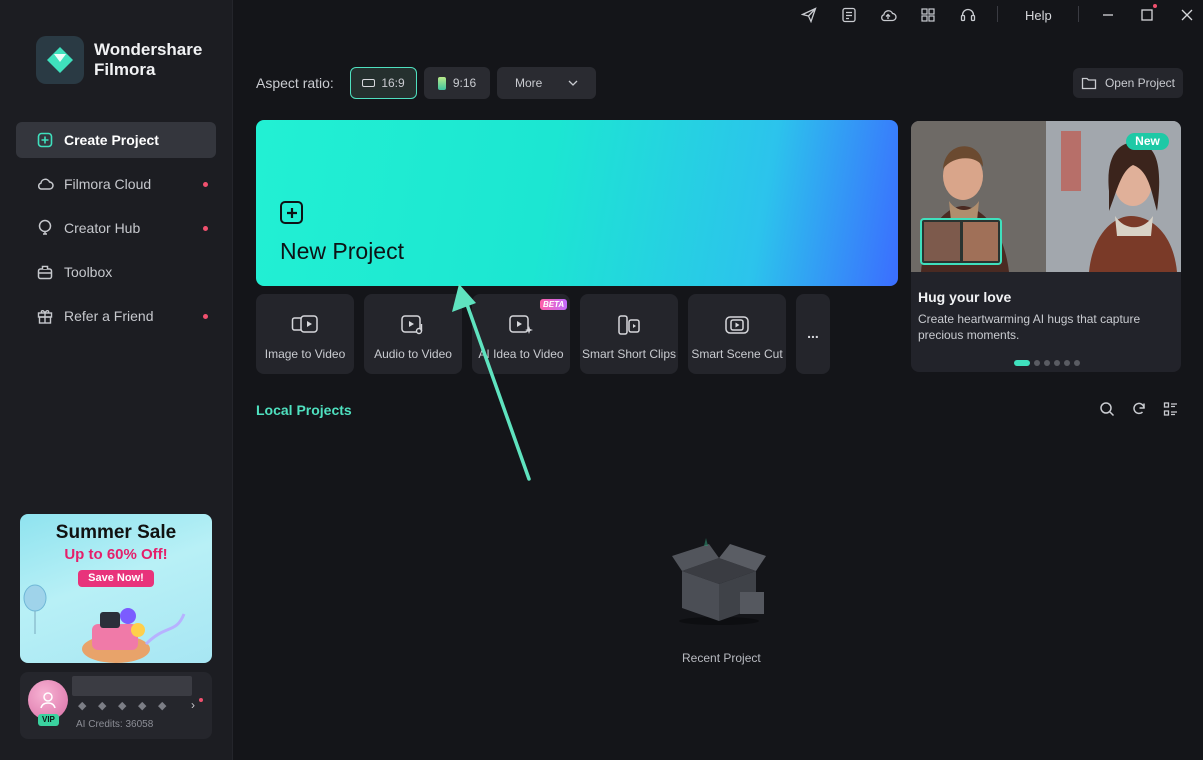  What do you see at coordinates (108, 184) in the screenshot?
I see `sidebar-item-label: Filmora Cloud` at bounding box center [108, 184].